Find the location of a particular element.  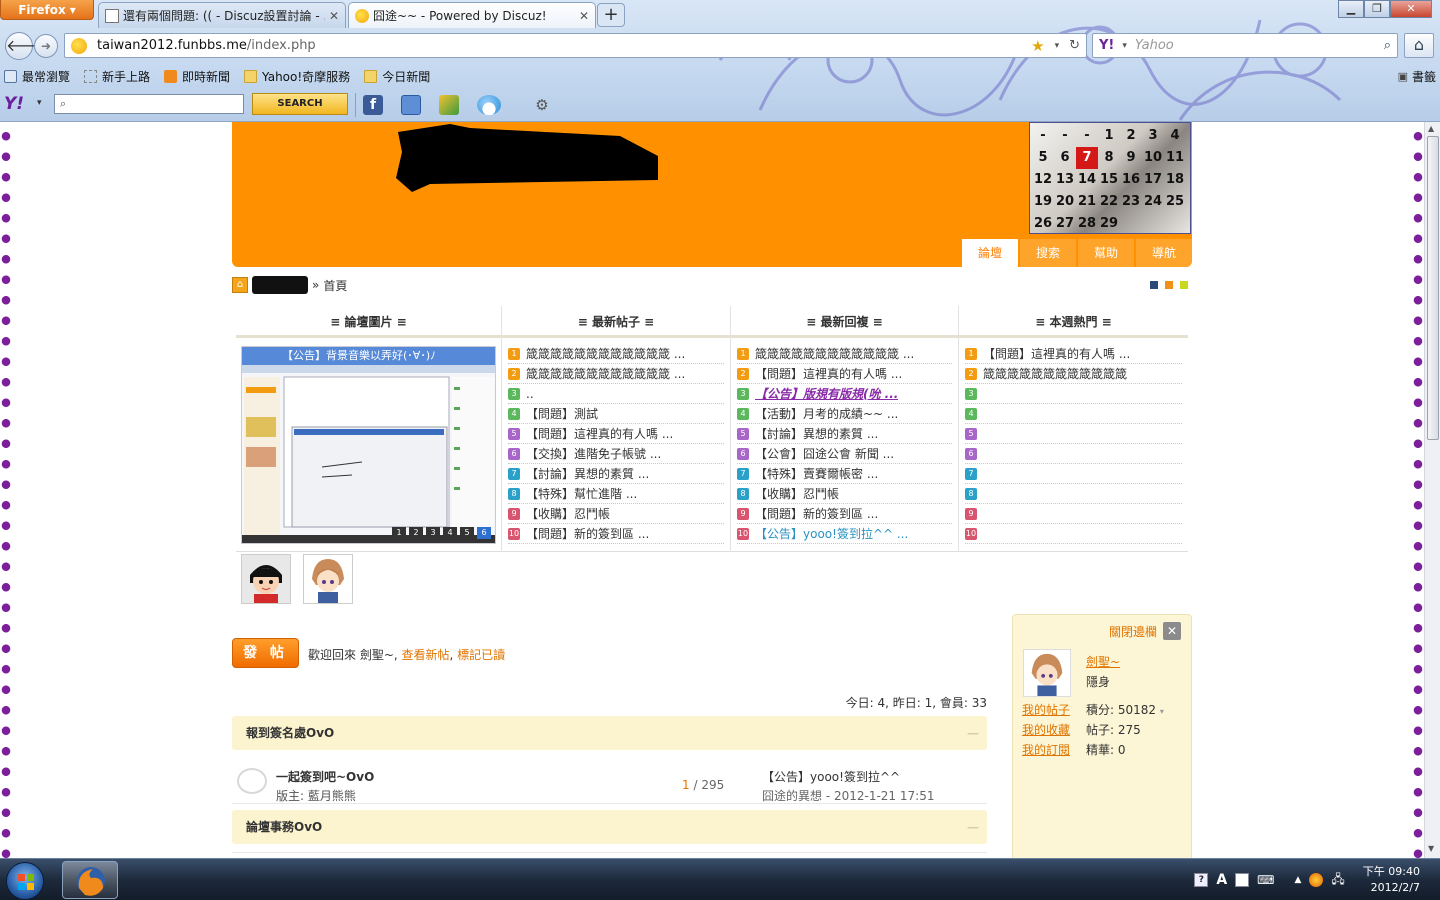

my-favorites-link: 我的收藏 is located at coordinates (1046, 729).